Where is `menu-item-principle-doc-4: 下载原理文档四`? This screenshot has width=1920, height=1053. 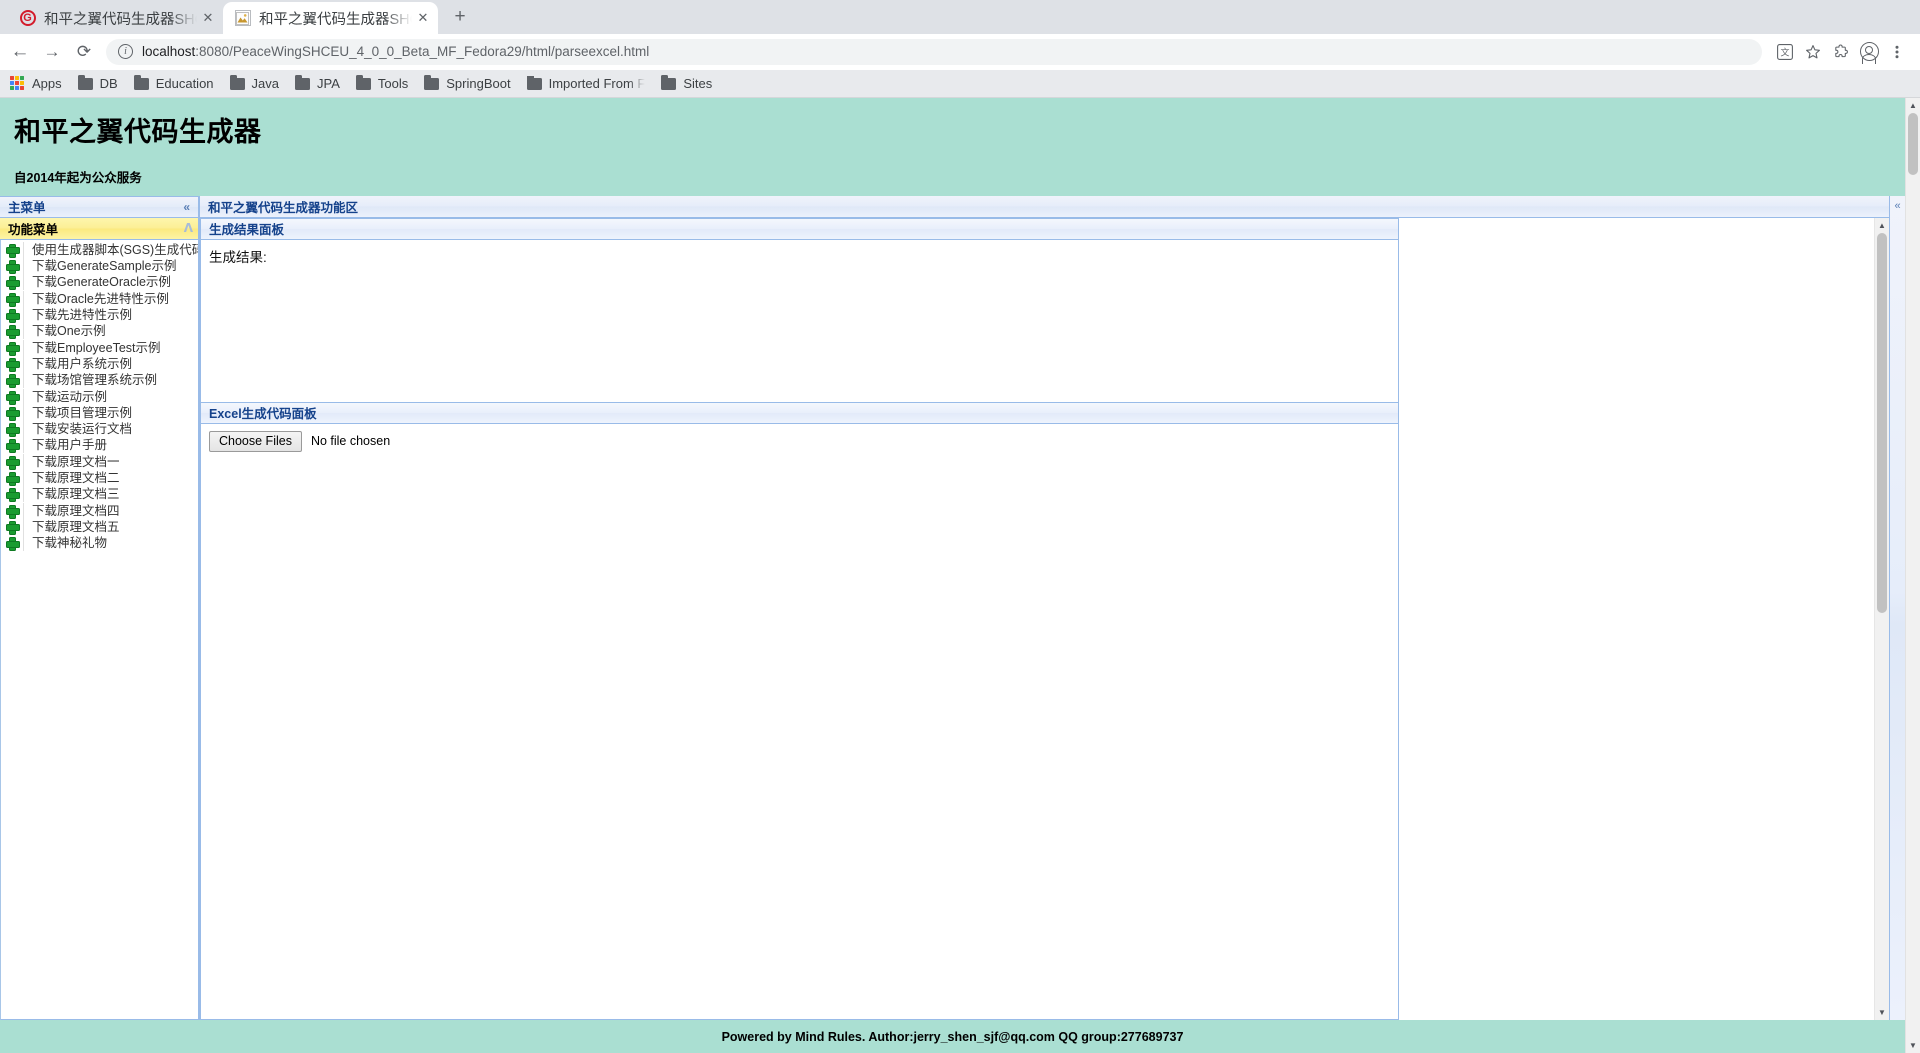 menu-item-principle-doc-4: 下载原理文档四 is located at coordinates (99, 510).